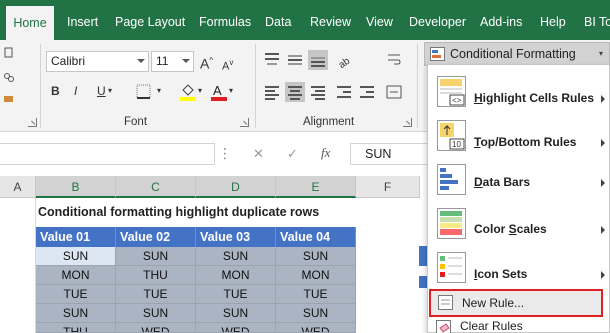  I want to click on column-header-e: E, so click(316, 187).